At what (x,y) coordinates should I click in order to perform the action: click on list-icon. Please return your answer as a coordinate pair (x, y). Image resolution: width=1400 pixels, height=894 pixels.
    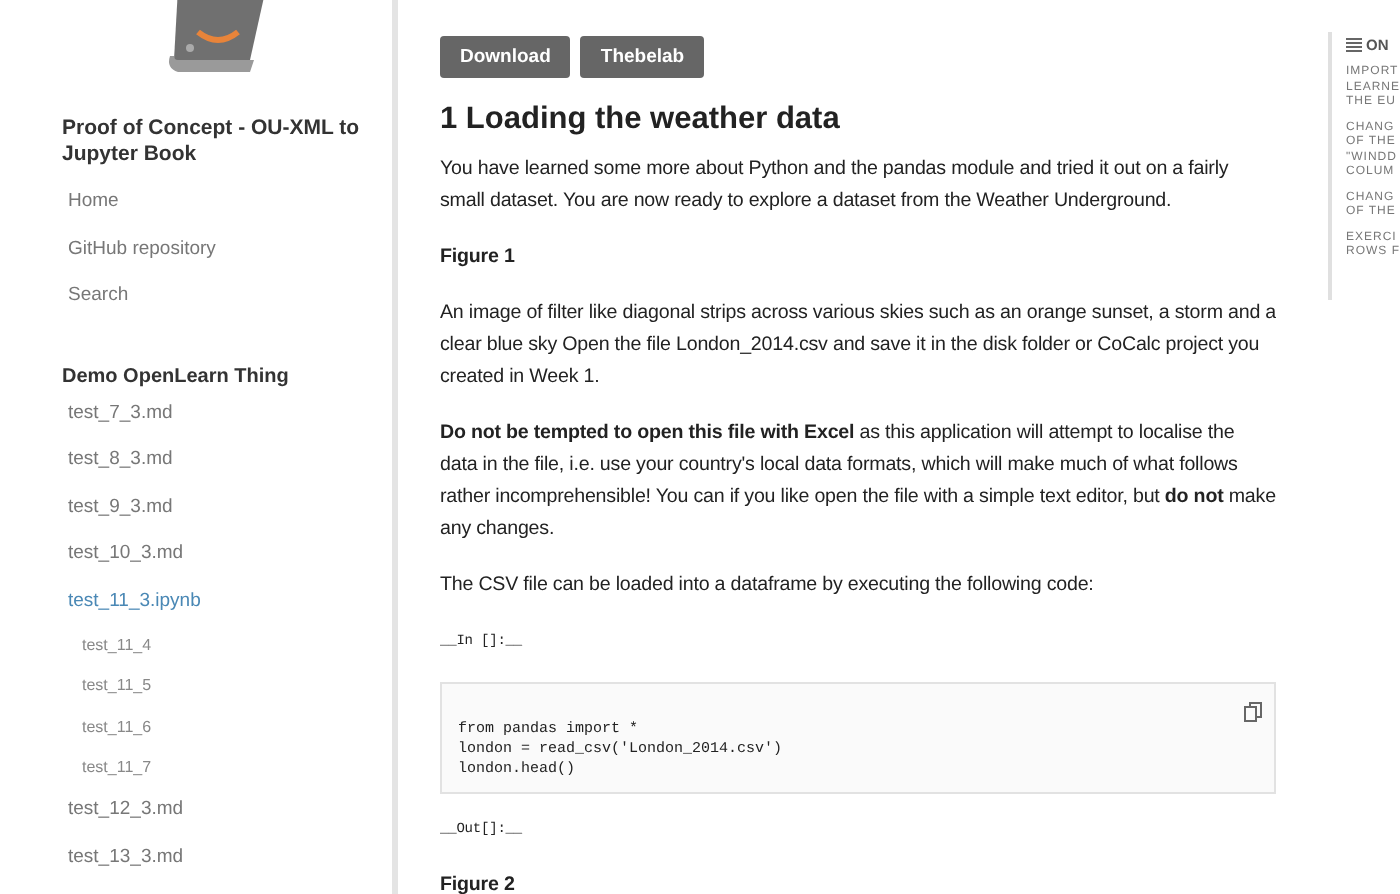
    Looking at the image, I should click on (1354, 45).